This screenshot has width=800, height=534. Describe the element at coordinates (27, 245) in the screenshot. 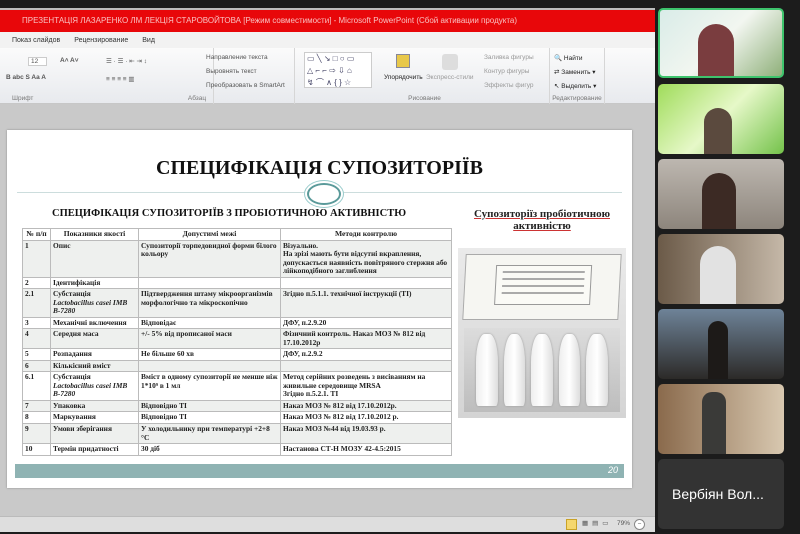

I see `row-number-text: 1` at that location.